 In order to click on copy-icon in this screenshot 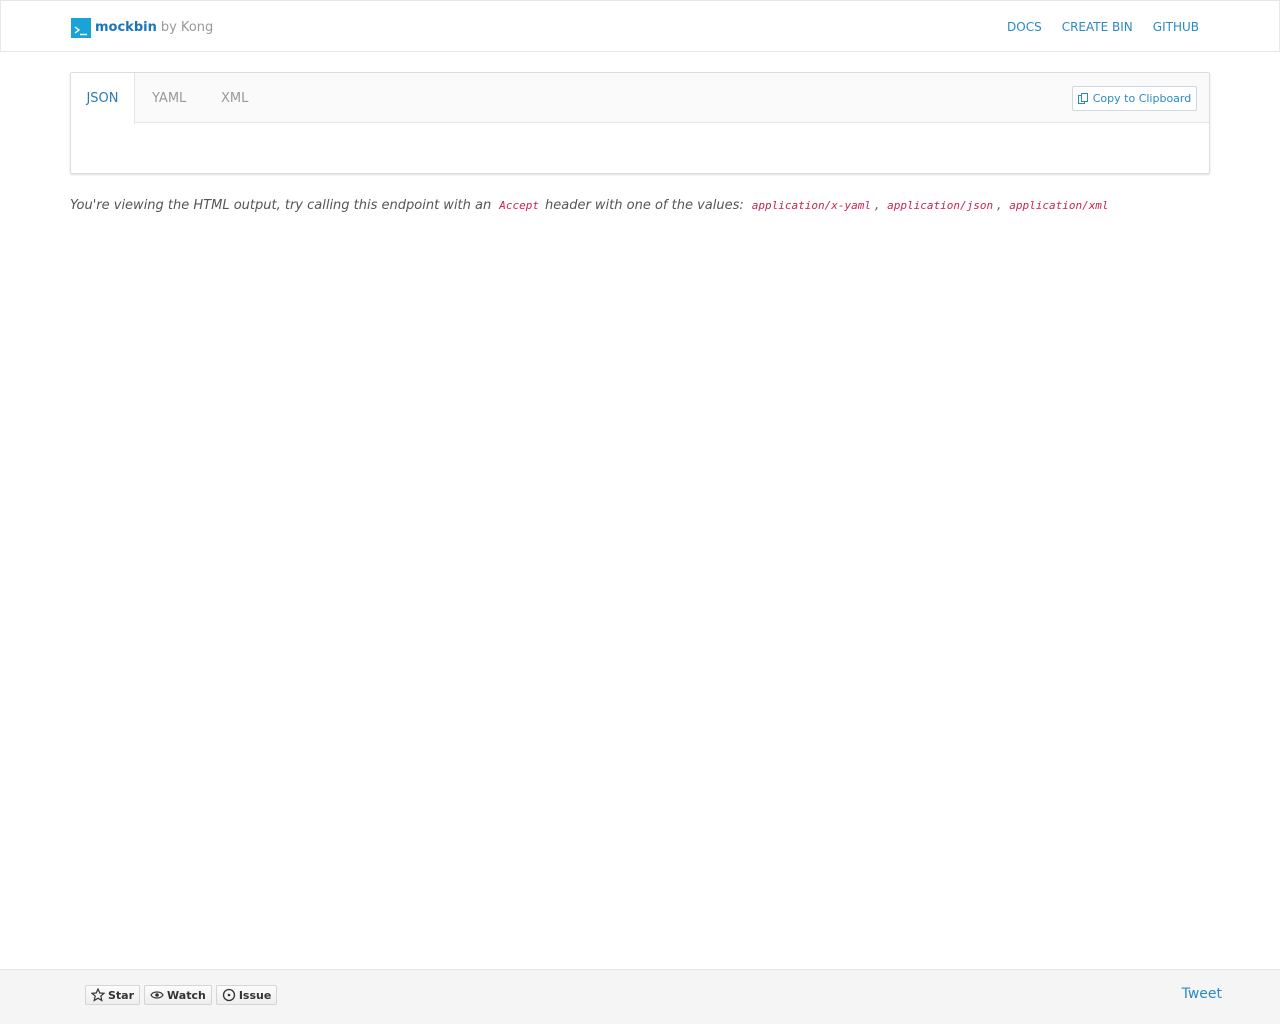, I will do `click(1082, 98)`.